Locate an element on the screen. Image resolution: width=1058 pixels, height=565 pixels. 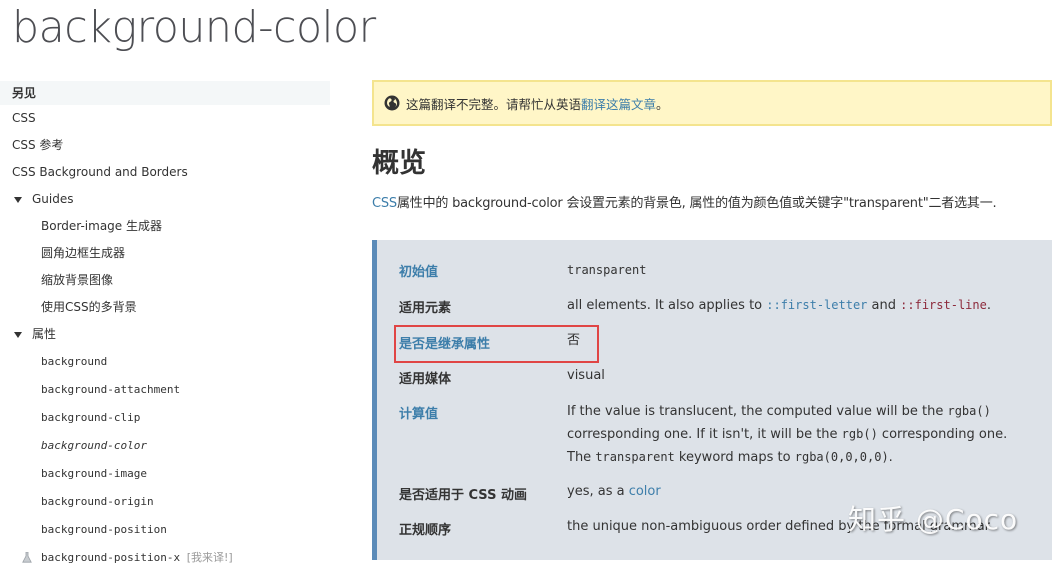
beaker-icon is located at coordinates (27, 557).